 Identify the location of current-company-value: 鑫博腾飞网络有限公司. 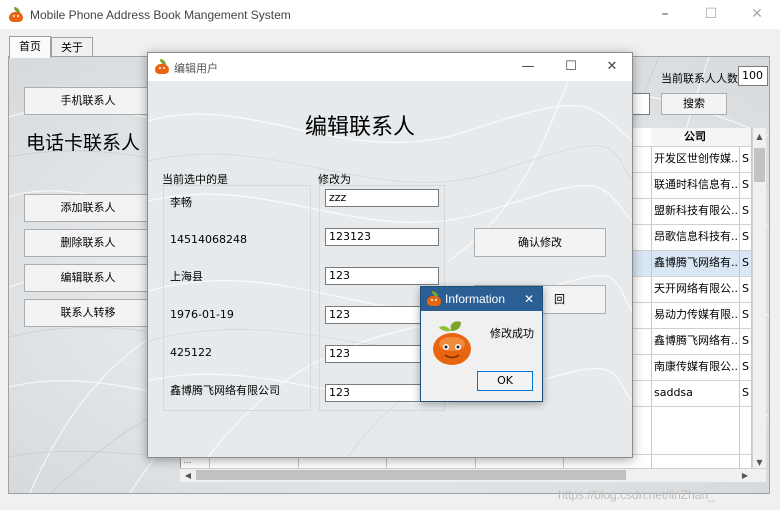
(225, 390).